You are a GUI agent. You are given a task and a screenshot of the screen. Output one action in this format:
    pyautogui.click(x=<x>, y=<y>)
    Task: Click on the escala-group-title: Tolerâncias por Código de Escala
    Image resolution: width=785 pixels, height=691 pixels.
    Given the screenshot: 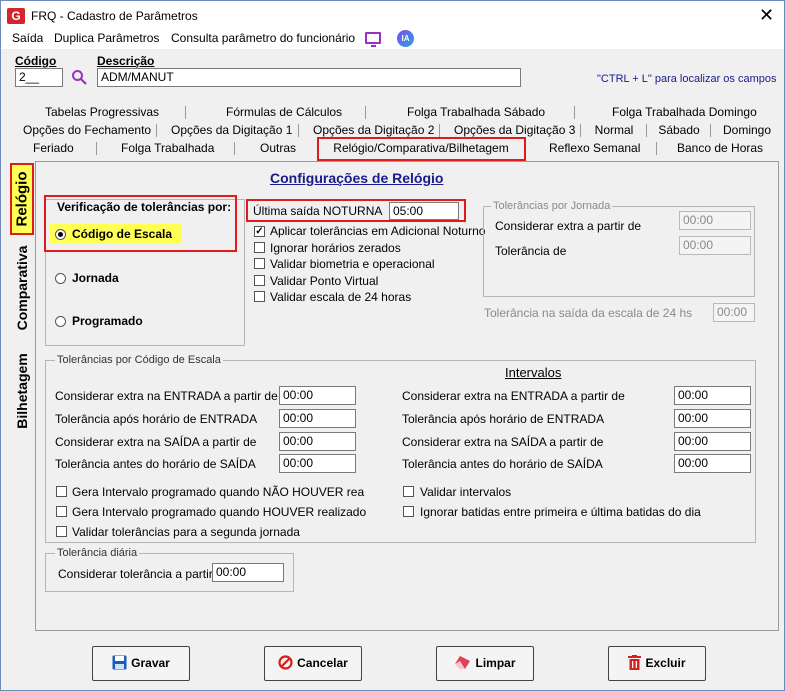 What is the action you would take?
    pyautogui.click(x=139, y=360)
    